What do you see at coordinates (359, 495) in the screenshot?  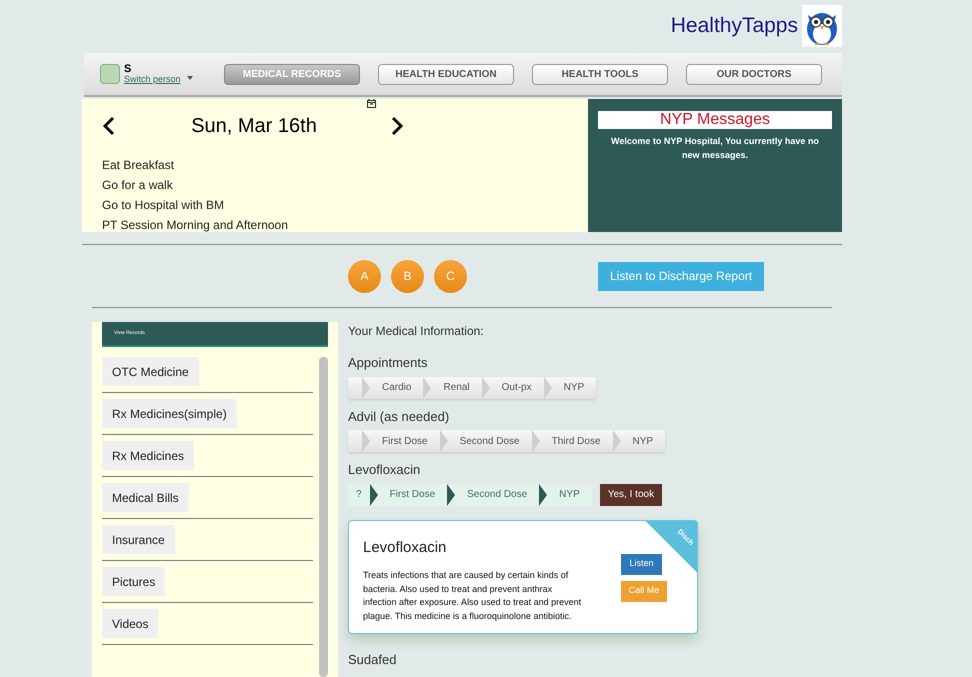 I see `step-lead: ?` at bounding box center [359, 495].